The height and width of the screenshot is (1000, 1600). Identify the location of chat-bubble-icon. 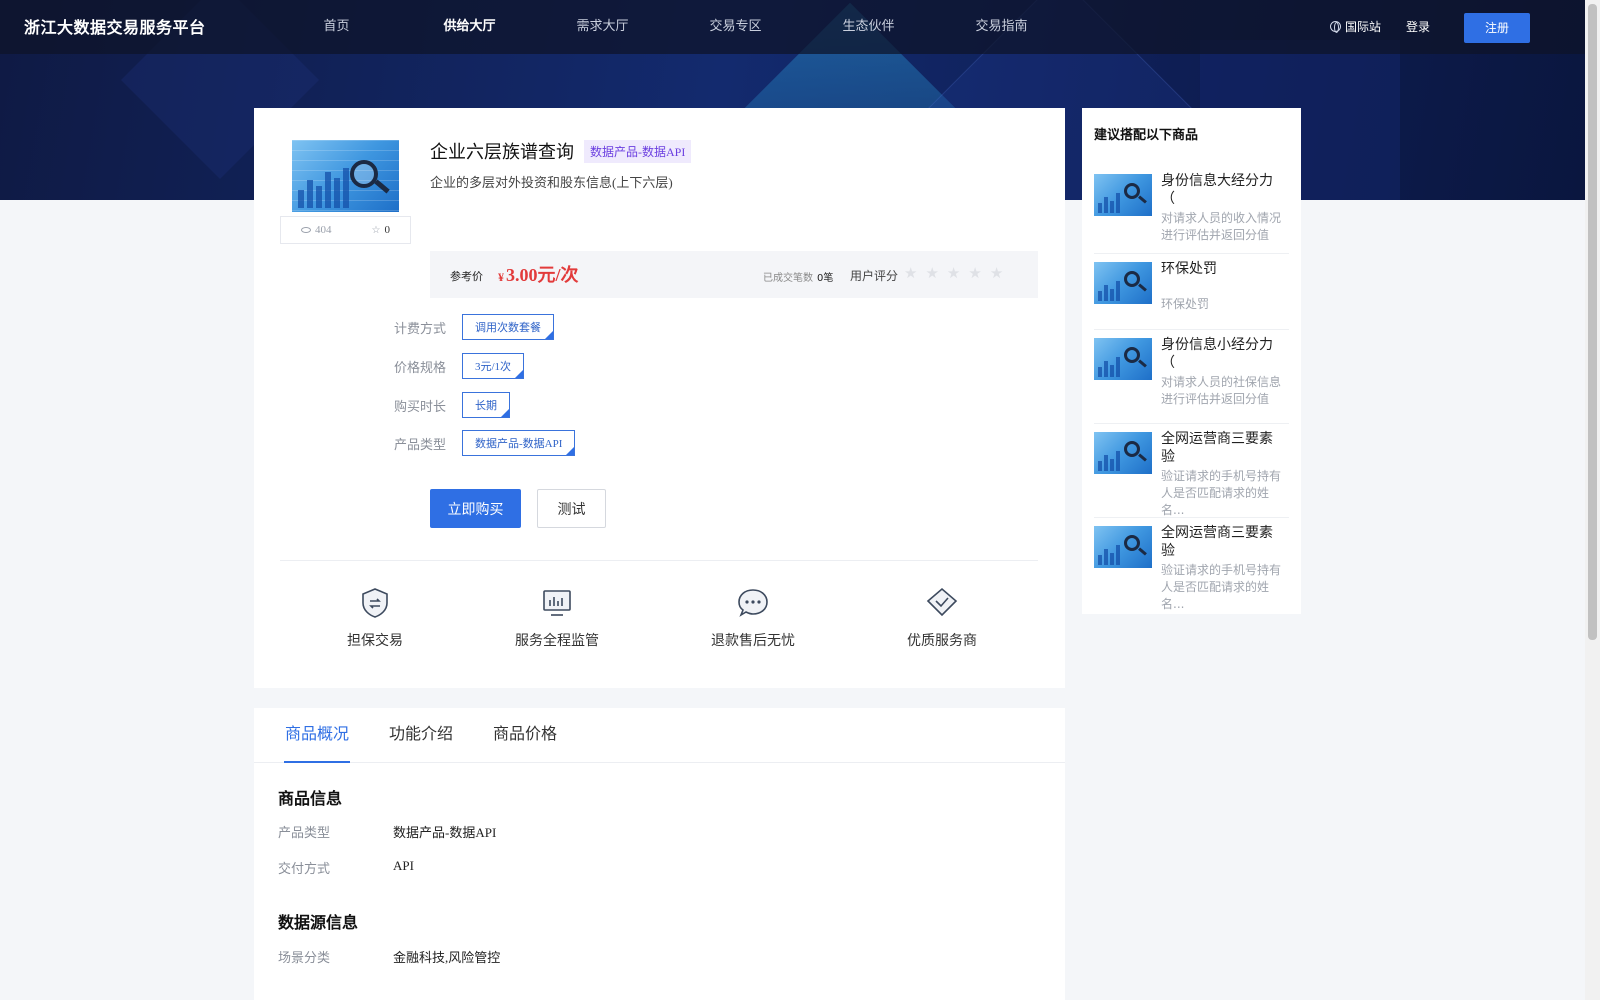
(753, 603).